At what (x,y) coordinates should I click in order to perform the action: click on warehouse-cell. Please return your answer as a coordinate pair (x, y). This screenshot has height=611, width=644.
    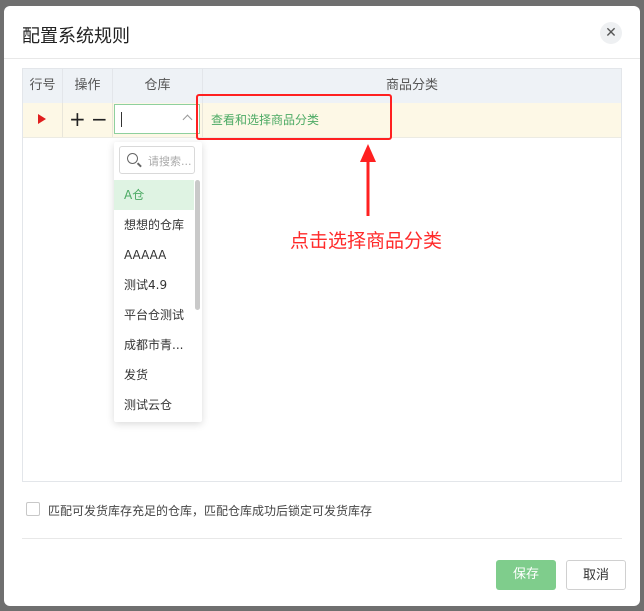
    Looking at the image, I should click on (158, 120).